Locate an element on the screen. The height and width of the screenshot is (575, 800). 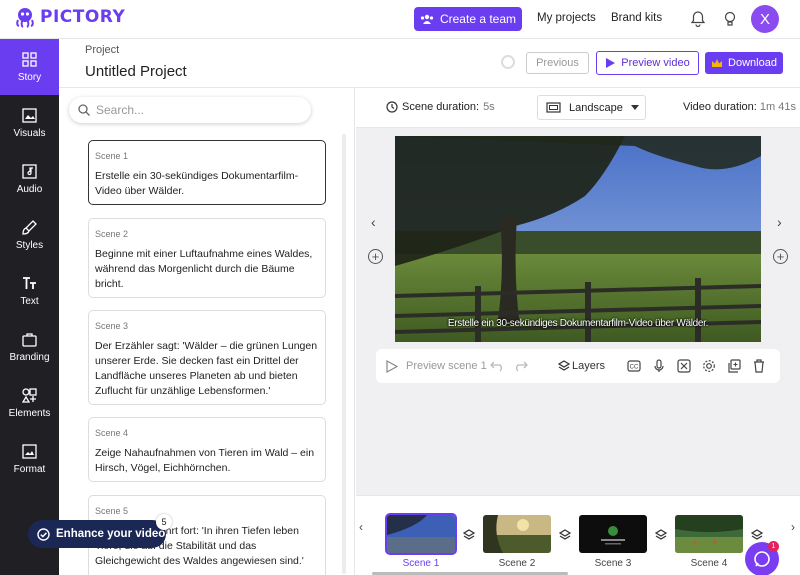
svg-text: CC is located at coordinates (634, 368).